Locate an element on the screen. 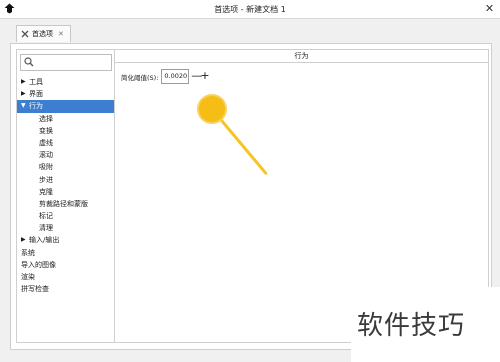 Image resolution: width=500 pixels, height=362 pixels. sidebar-item: 步进 is located at coordinates (66, 180).